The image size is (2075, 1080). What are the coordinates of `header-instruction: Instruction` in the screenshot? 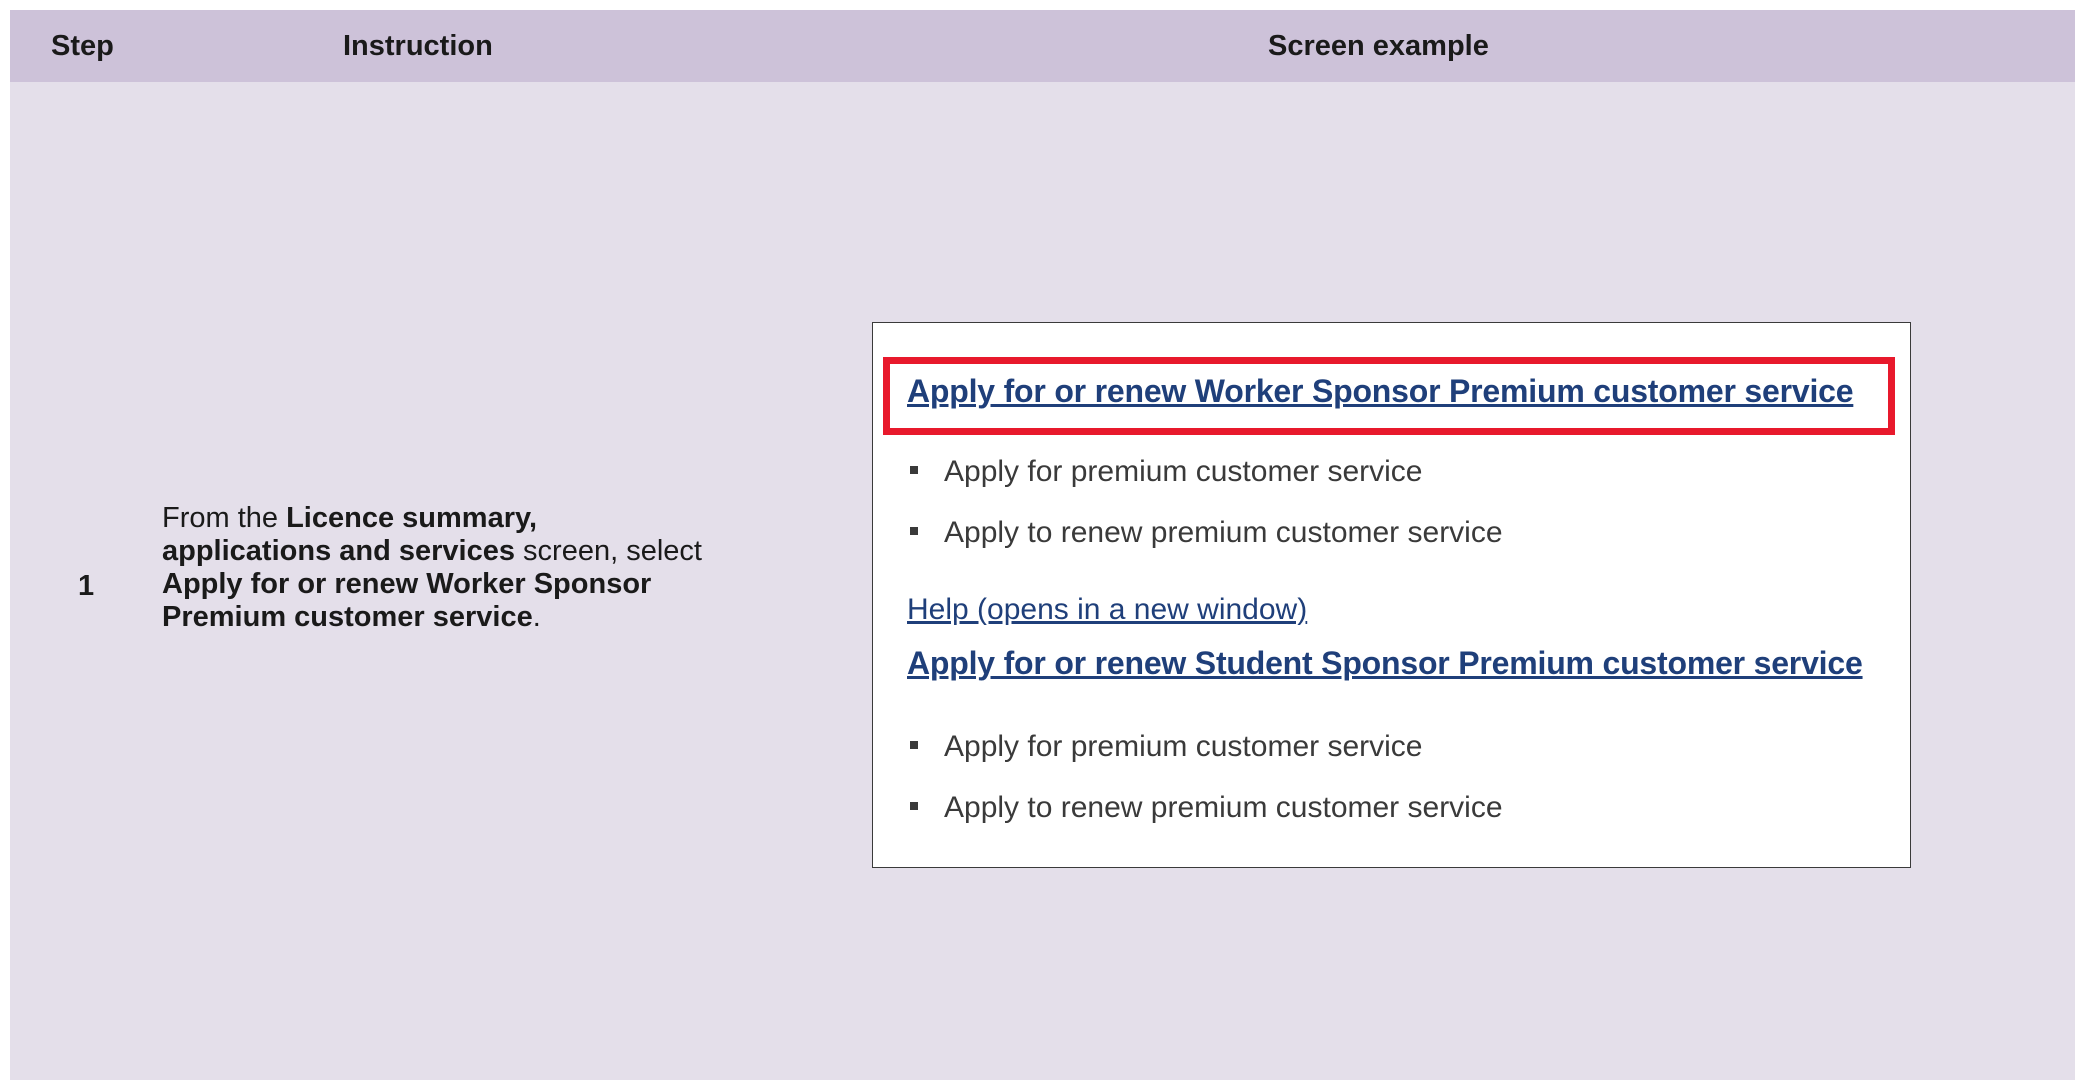 It's located at (418, 46).